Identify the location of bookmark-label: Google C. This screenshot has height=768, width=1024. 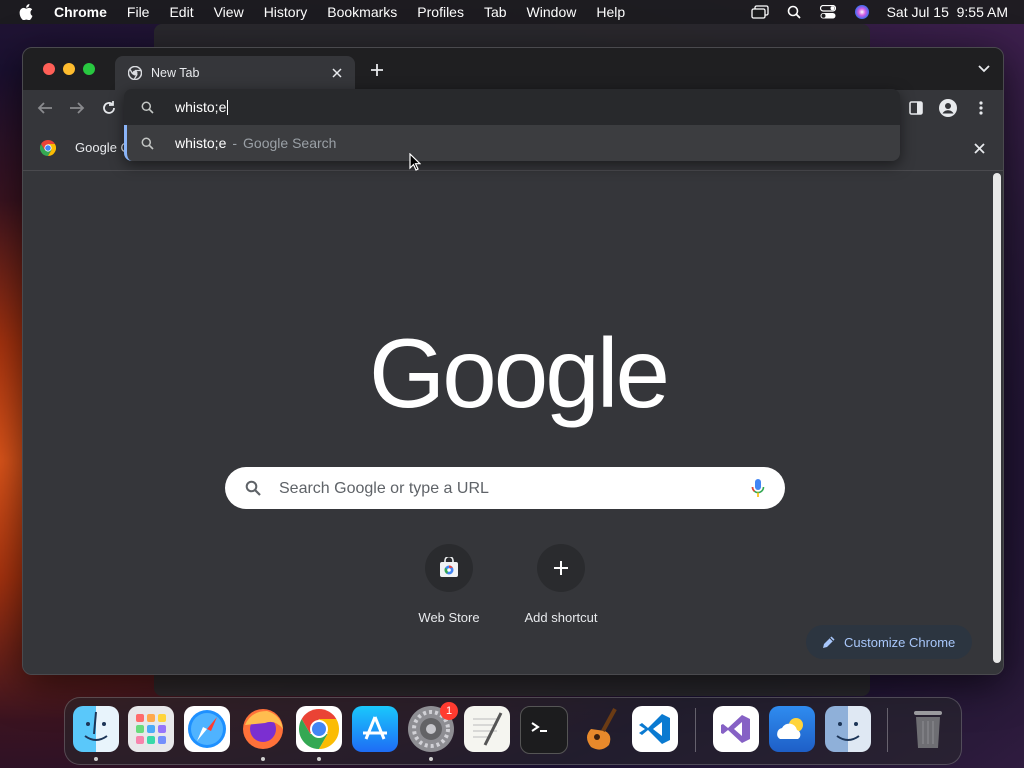
(102, 147).